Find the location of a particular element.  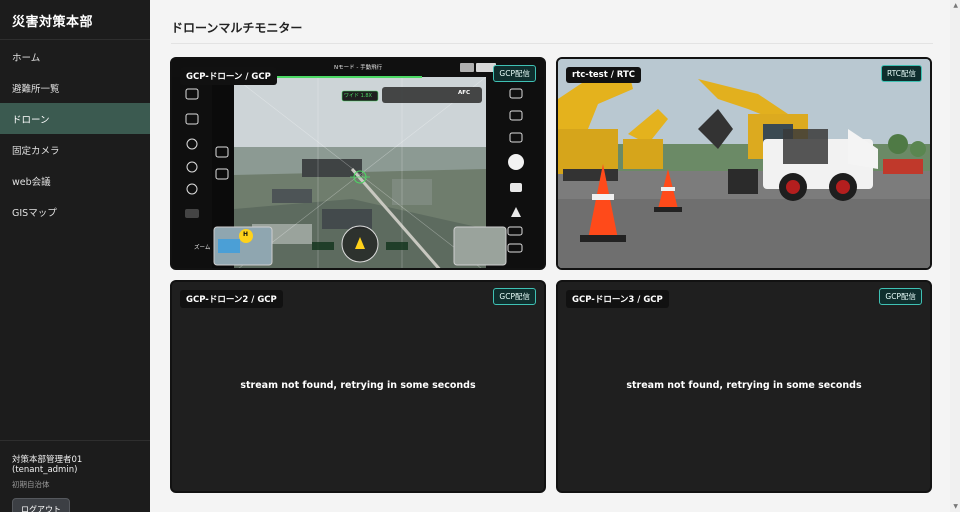

hud-zoom-label: ズーム is located at coordinates (202, 248).